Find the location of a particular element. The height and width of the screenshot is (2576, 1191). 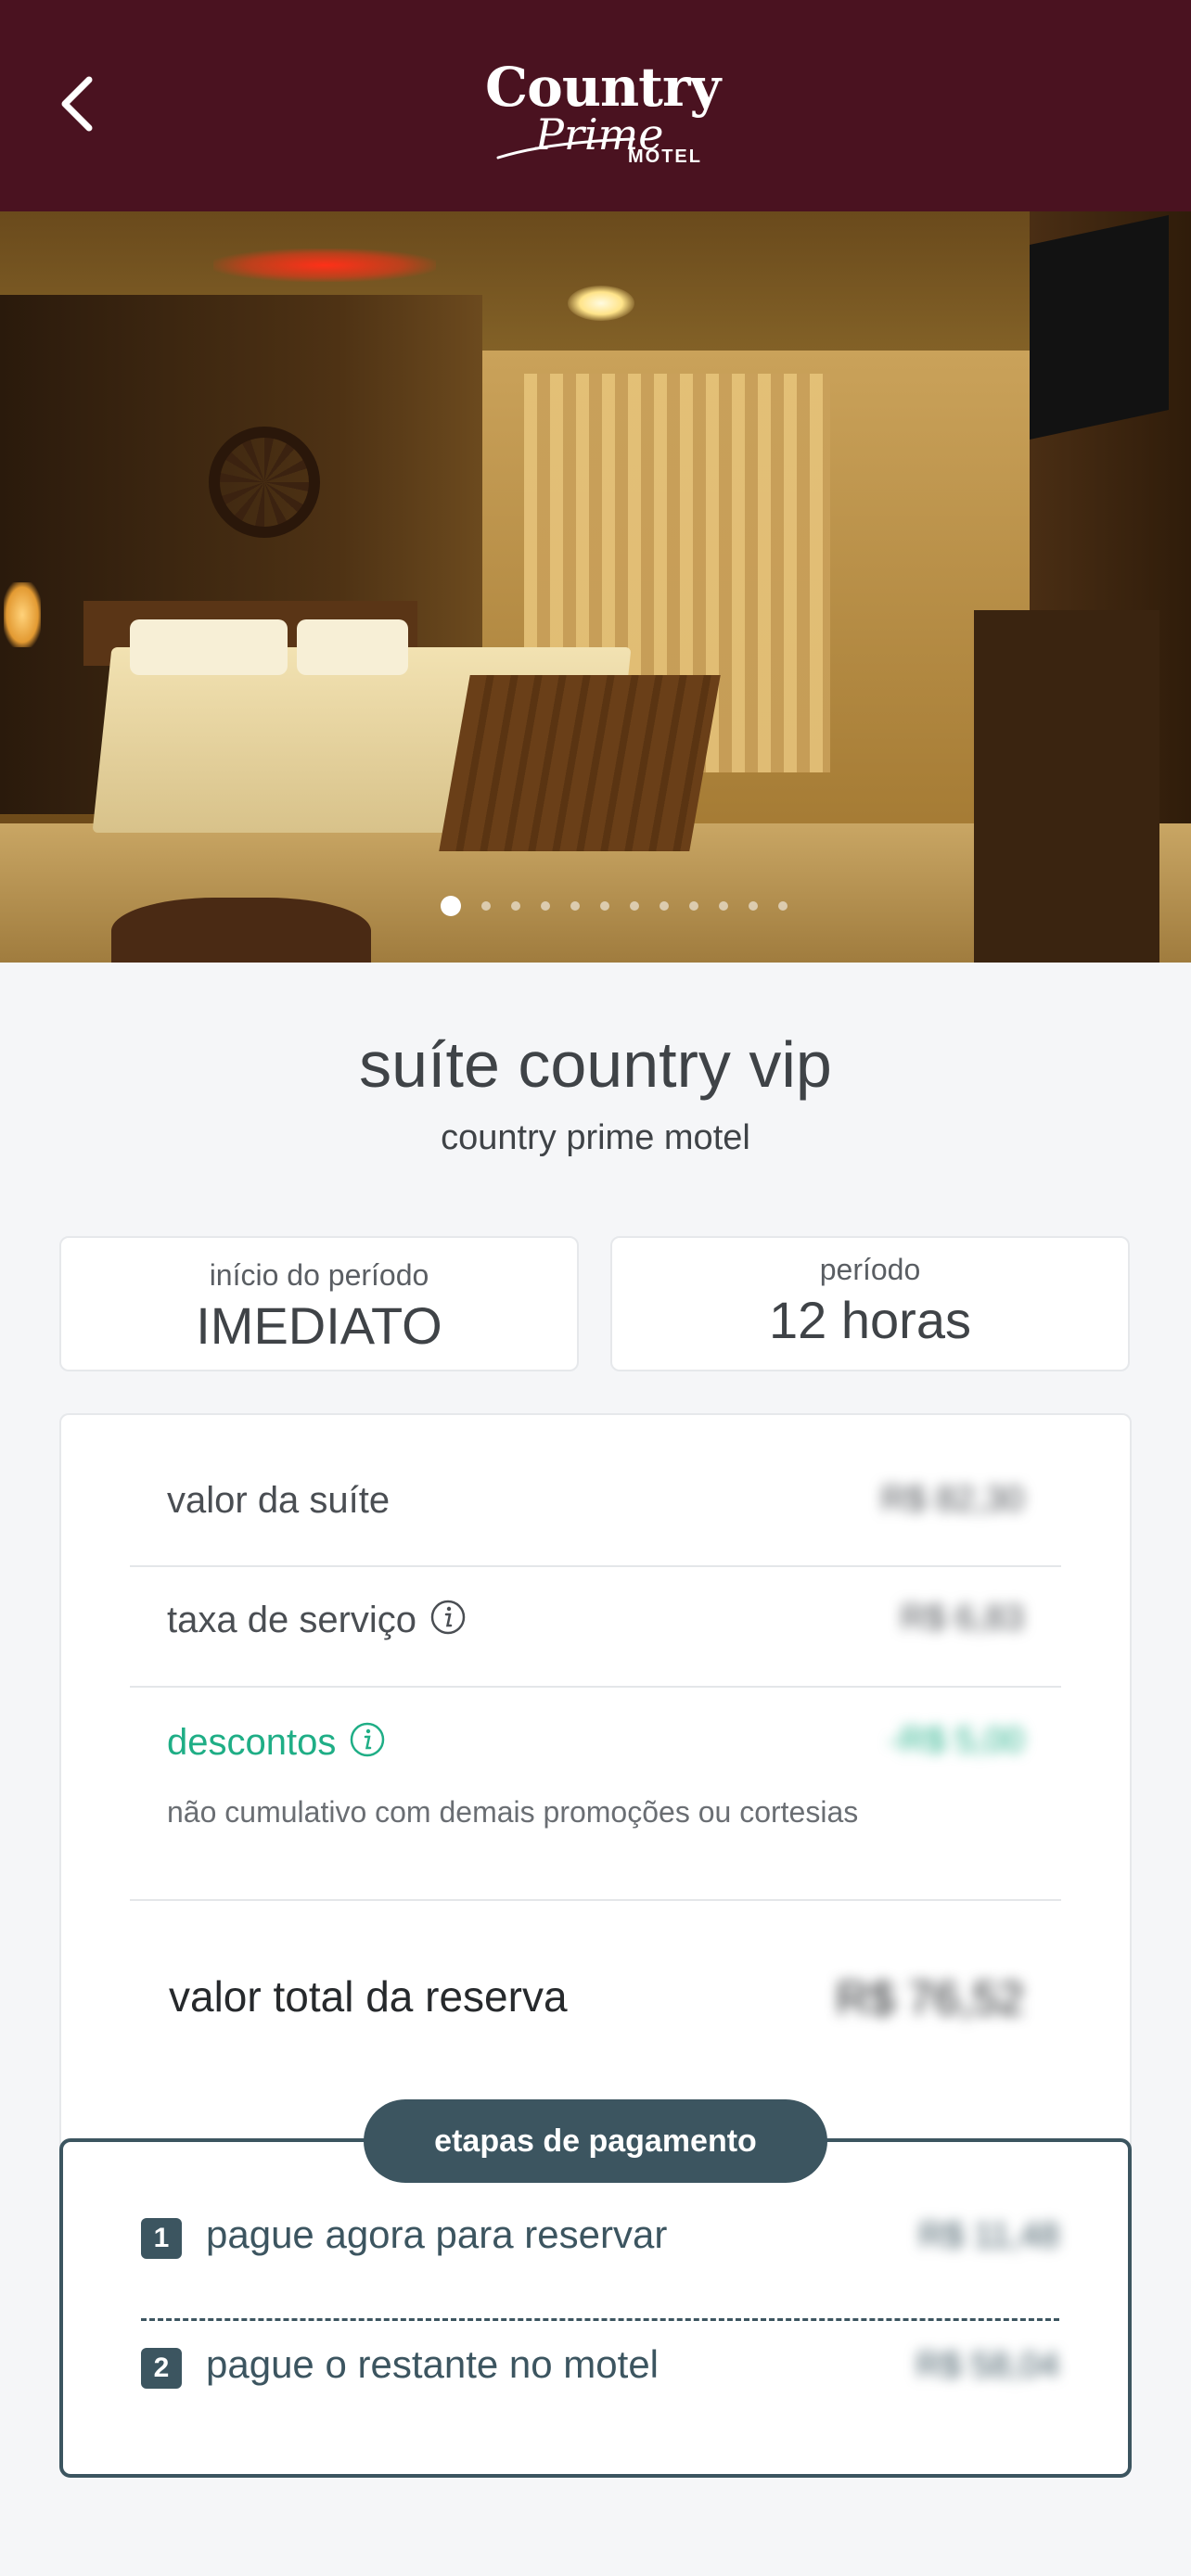

step-number-badge: 1 is located at coordinates (161, 2238).